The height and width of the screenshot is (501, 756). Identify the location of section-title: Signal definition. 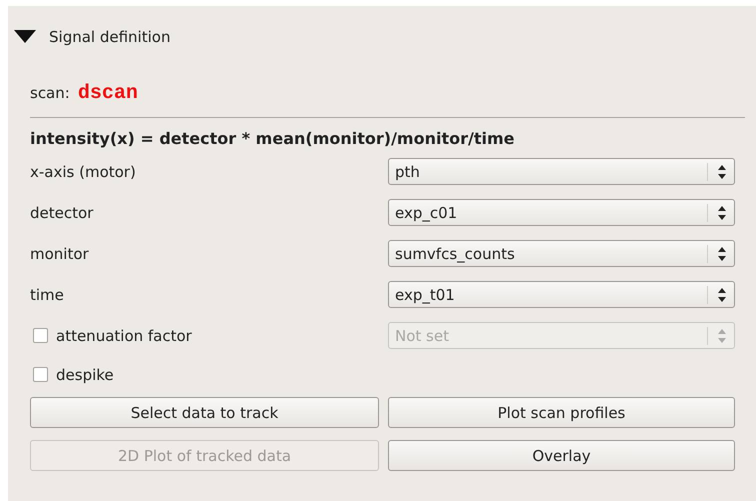
(109, 37).